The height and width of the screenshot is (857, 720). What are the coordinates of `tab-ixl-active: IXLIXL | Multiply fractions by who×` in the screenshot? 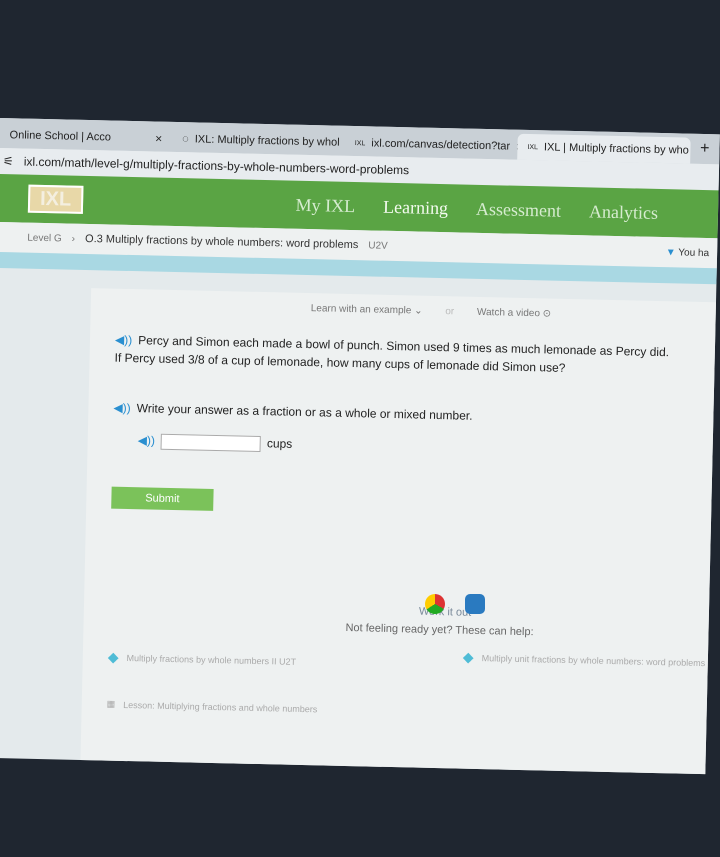 It's located at (604, 148).